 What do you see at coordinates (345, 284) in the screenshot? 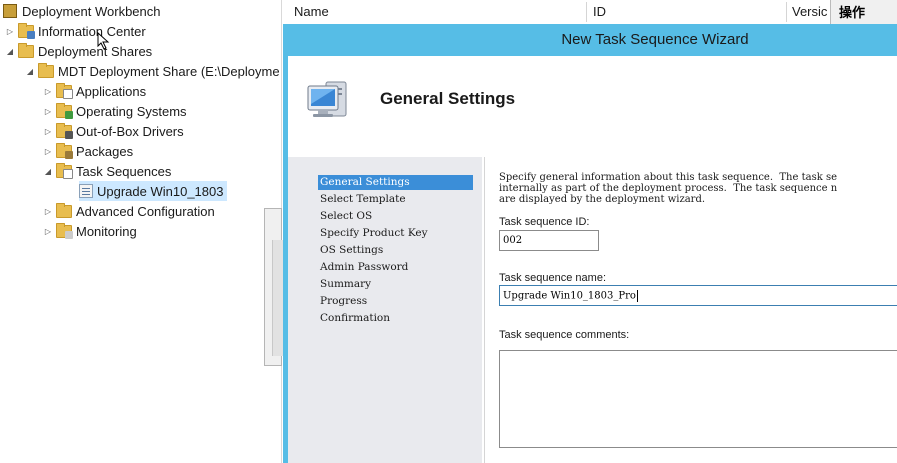
I see `step-summary: Summary` at bounding box center [345, 284].